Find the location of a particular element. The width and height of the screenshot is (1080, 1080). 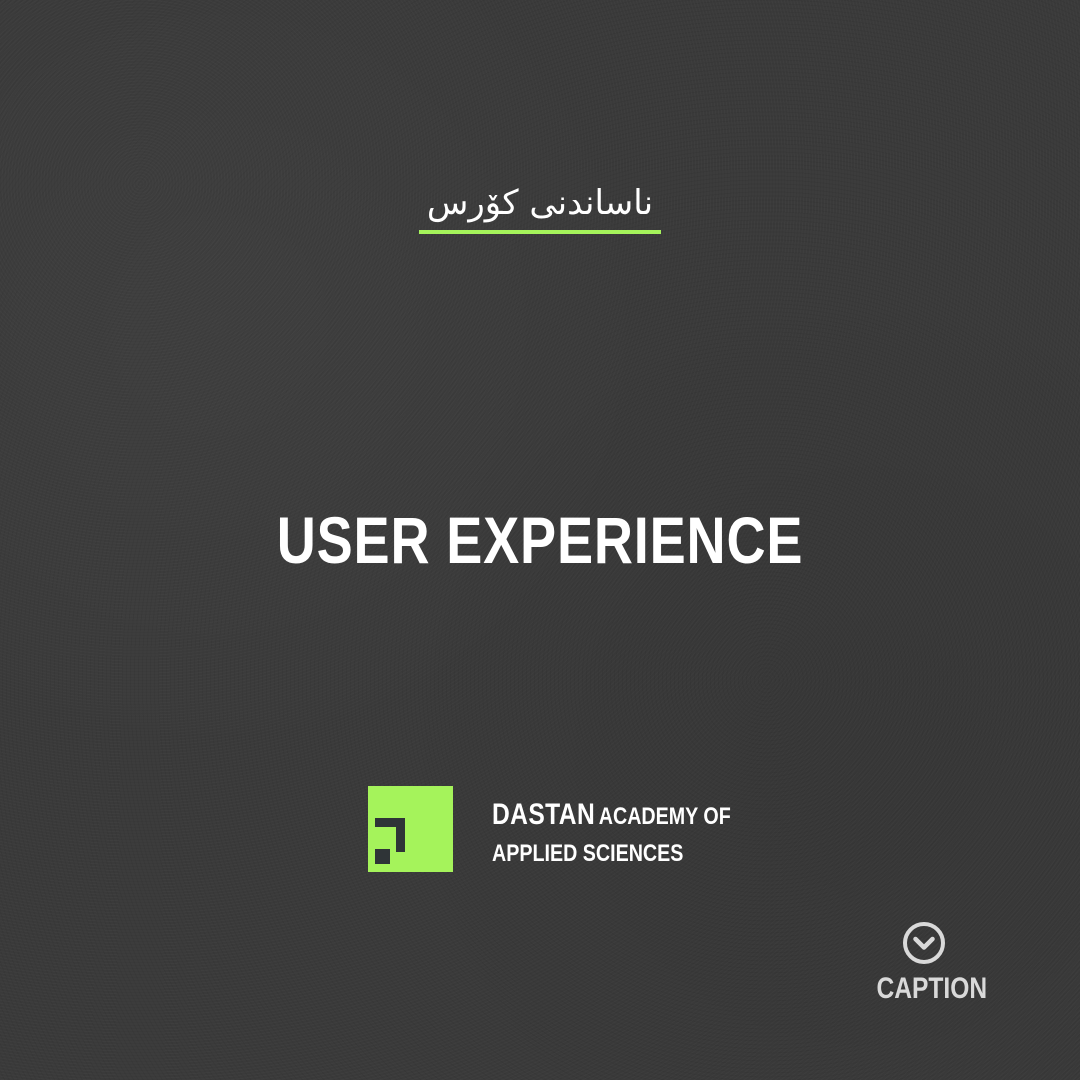

brand-text: DASTAN ACADEMY OF APPLIED SCIENCES is located at coordinates (611, 834).